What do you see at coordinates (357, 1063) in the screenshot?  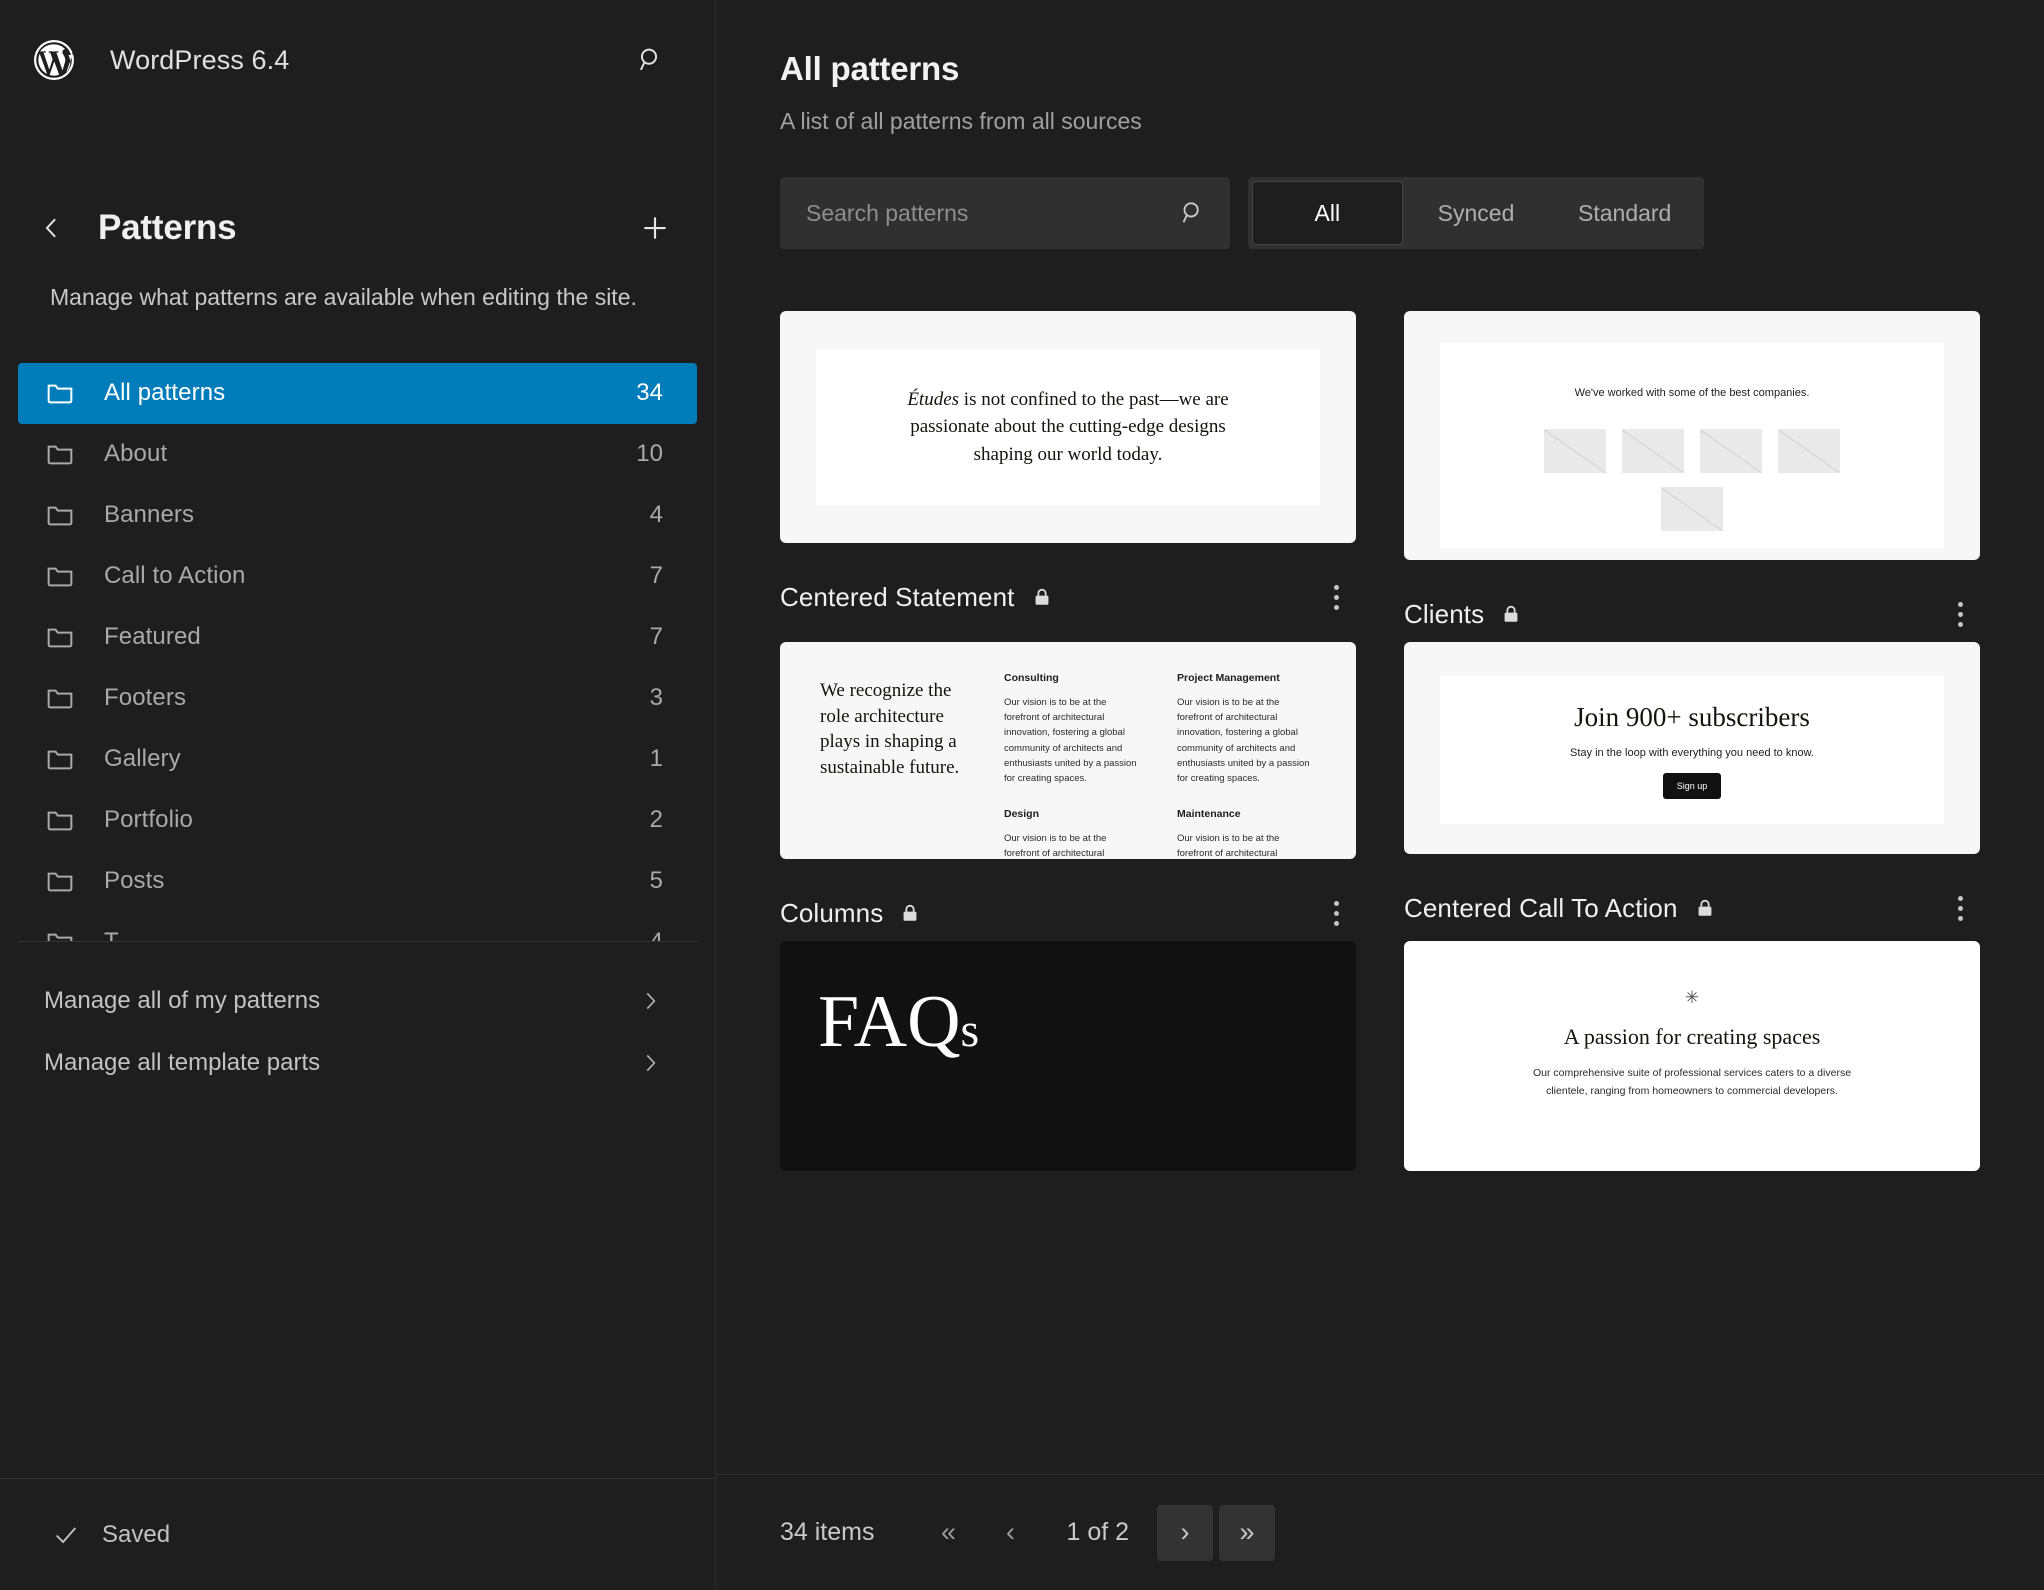 I see `sidebar-link-manage-template-parts: Manage all template parts` at bounding box center [357, 1063].